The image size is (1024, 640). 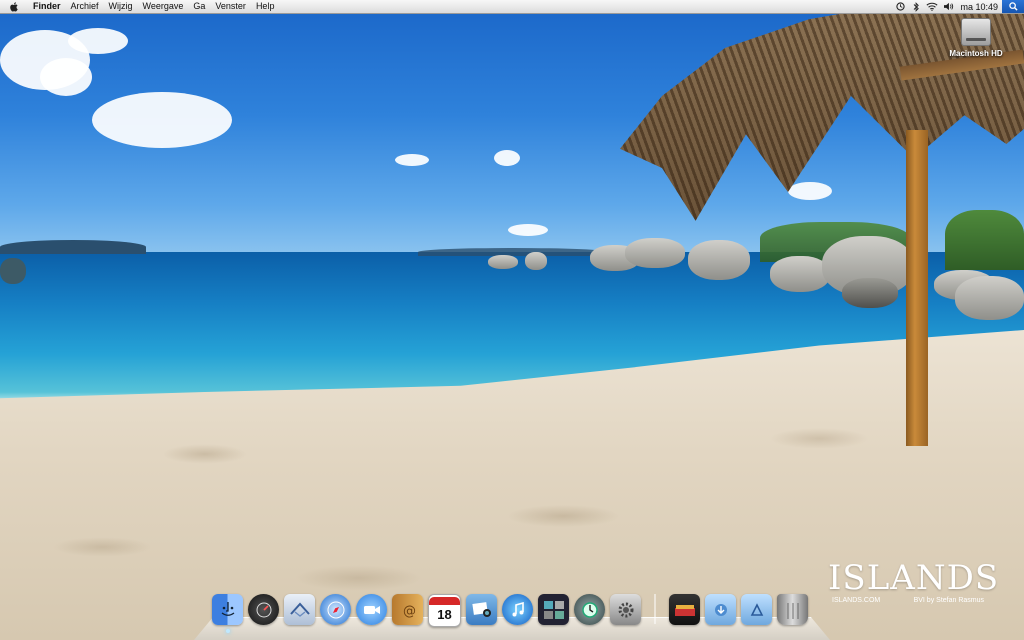 What do you see at coordinates (1013, 6) in the screenshot?
I see `spotlight-icon` at bounding box center [1013, 6].